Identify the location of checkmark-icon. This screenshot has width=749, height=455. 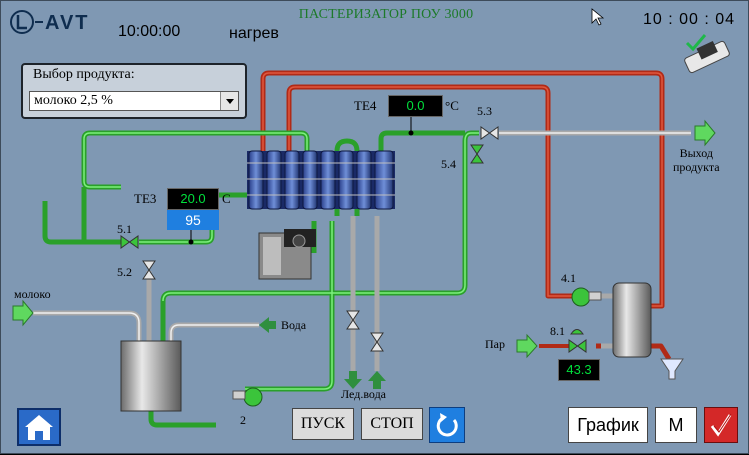
(721, 425).